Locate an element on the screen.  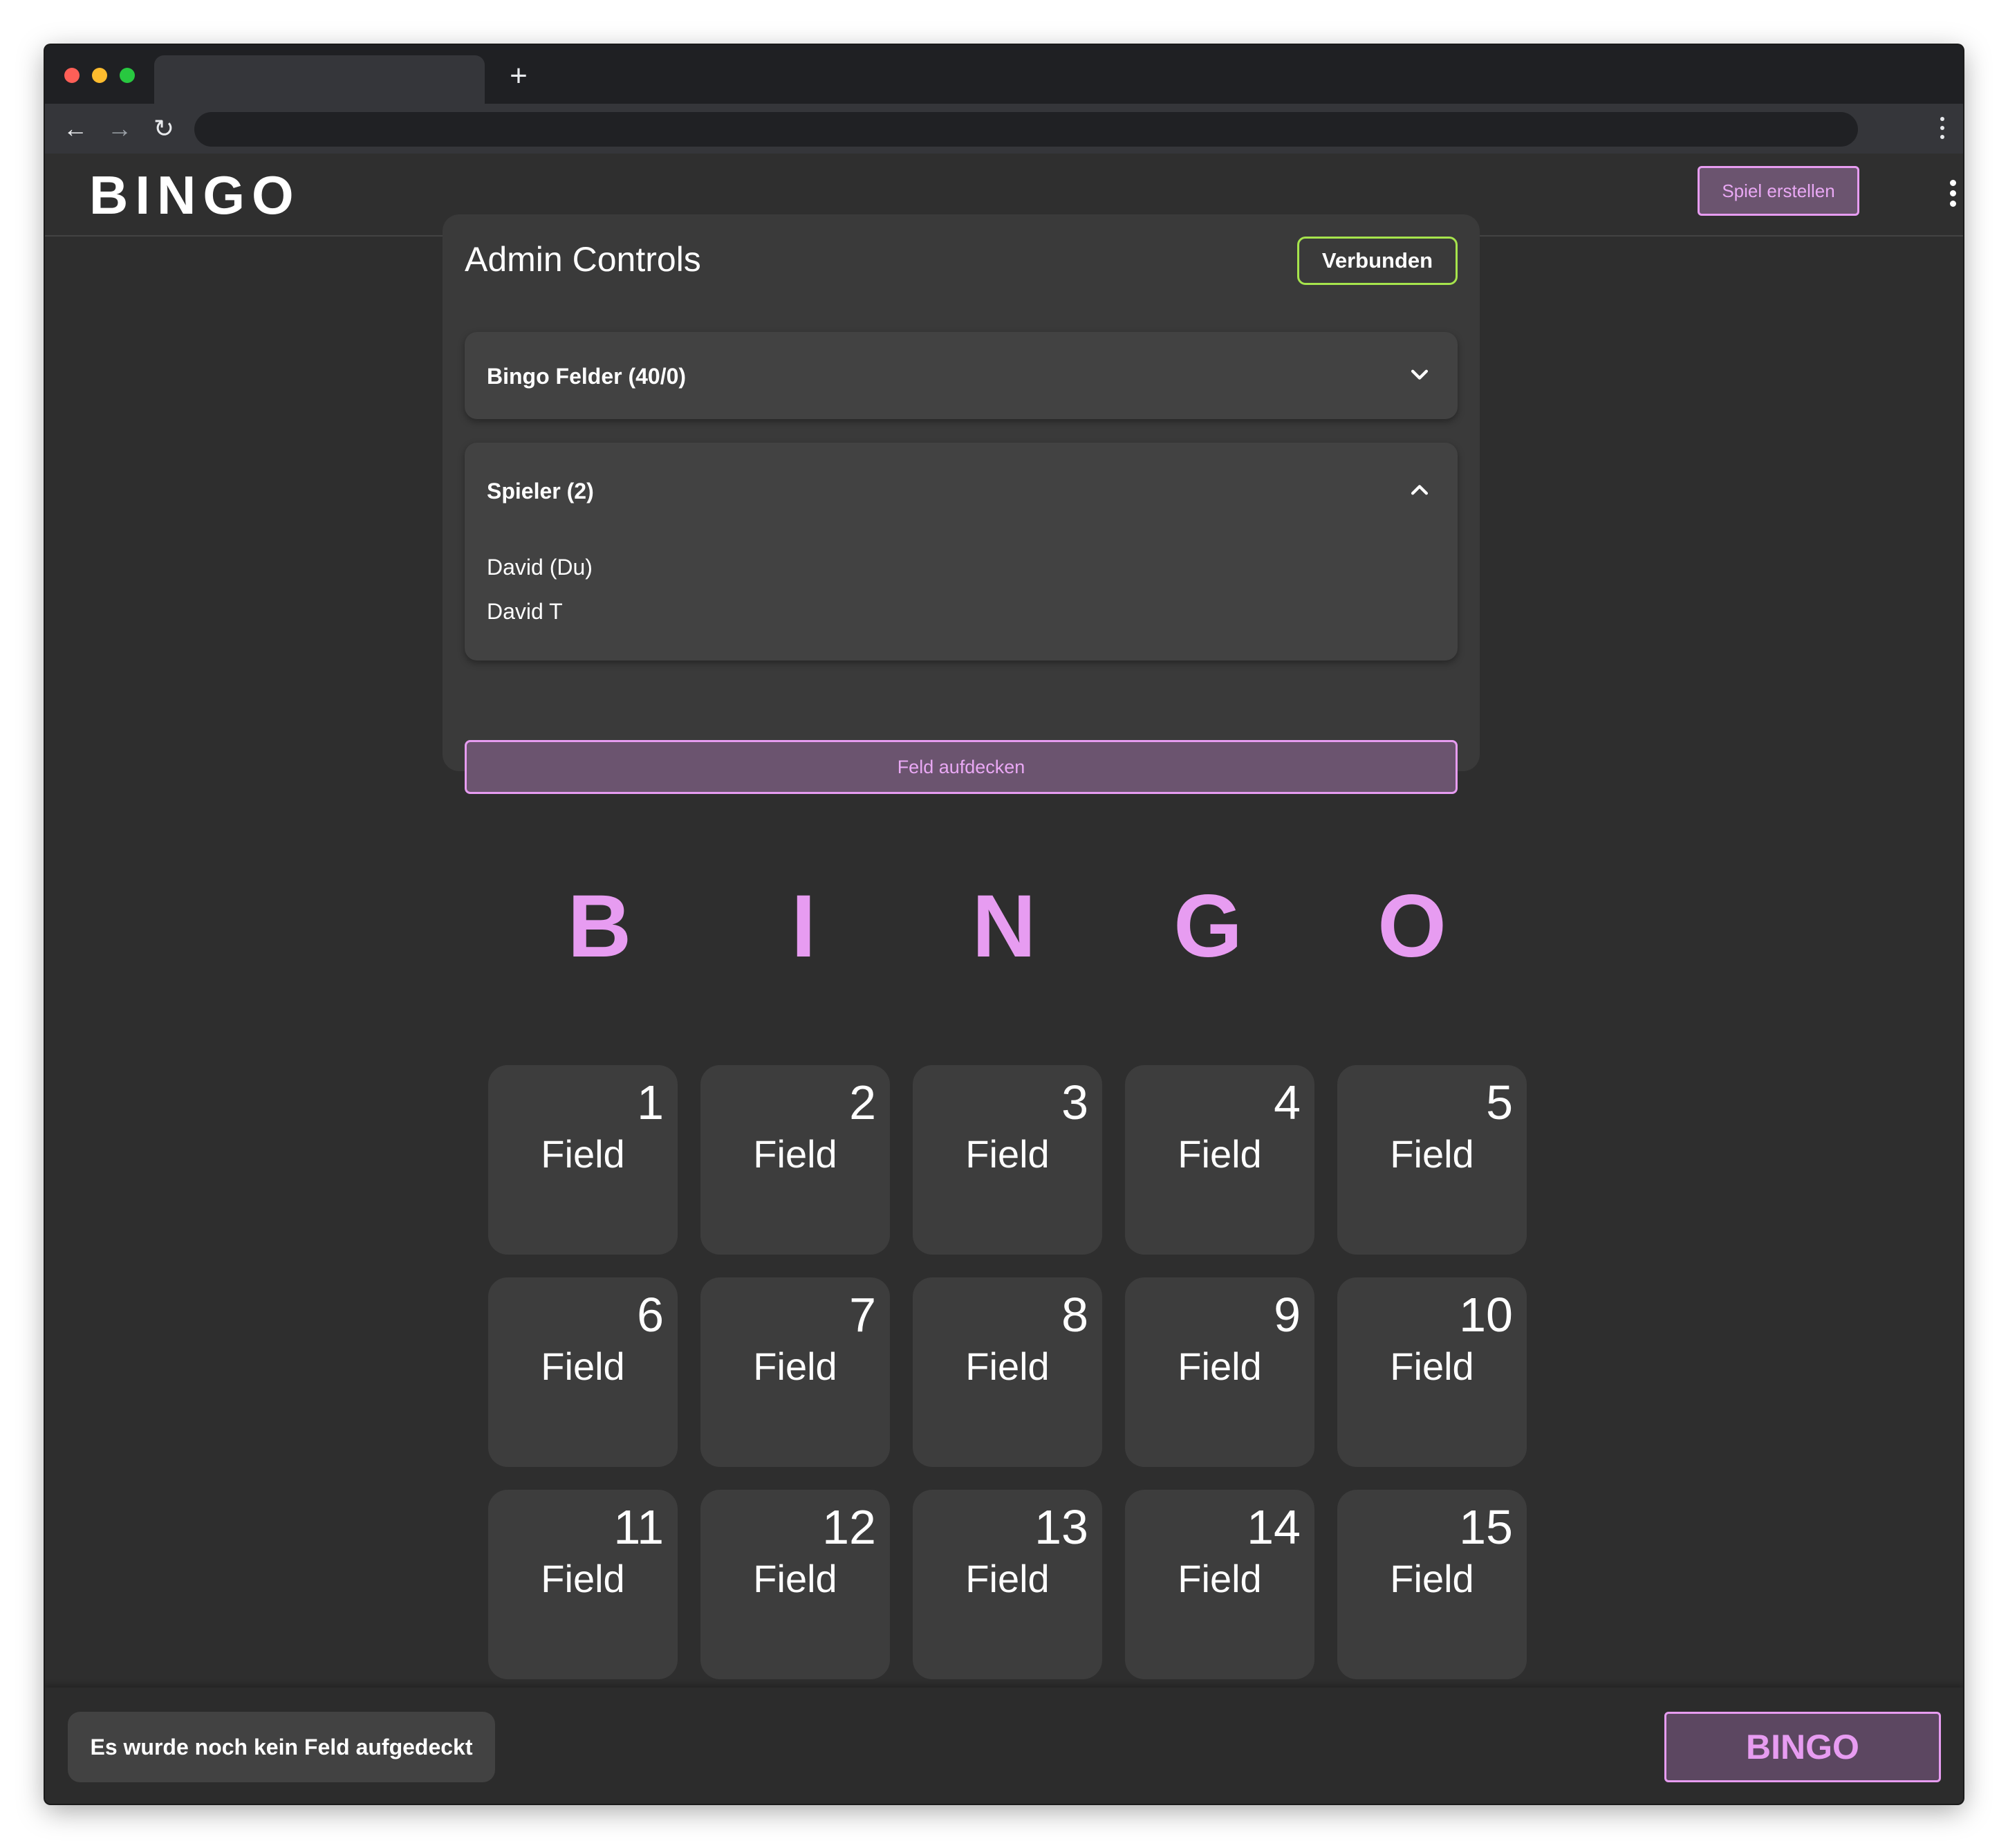
forward-icon: → is located at coordinates (119, 128).